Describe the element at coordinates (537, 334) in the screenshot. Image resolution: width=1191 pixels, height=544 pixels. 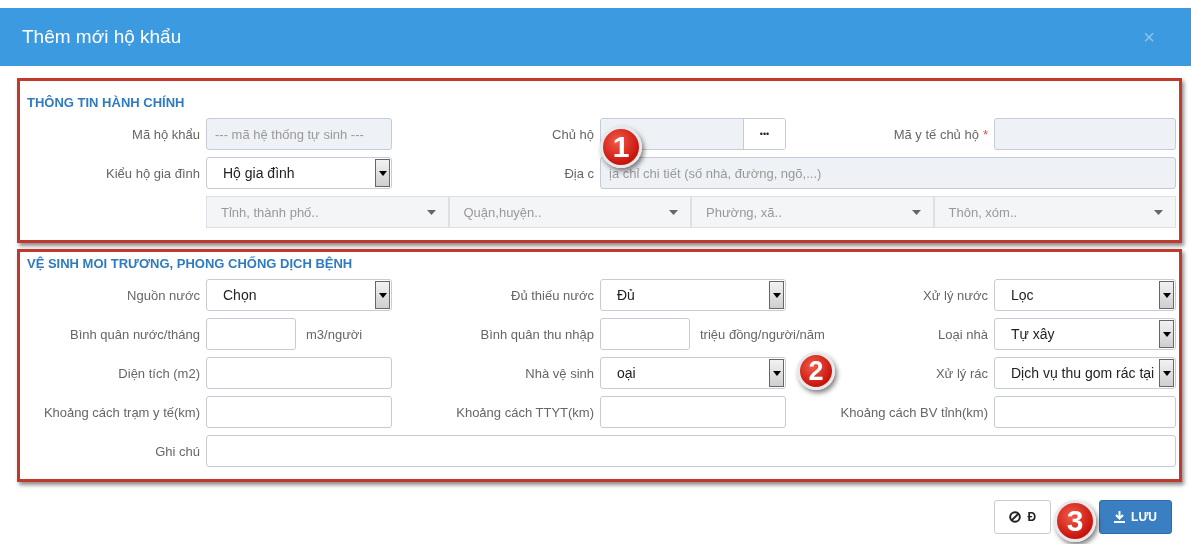
I see `field-label: Bình quân thu nhập` at that location.